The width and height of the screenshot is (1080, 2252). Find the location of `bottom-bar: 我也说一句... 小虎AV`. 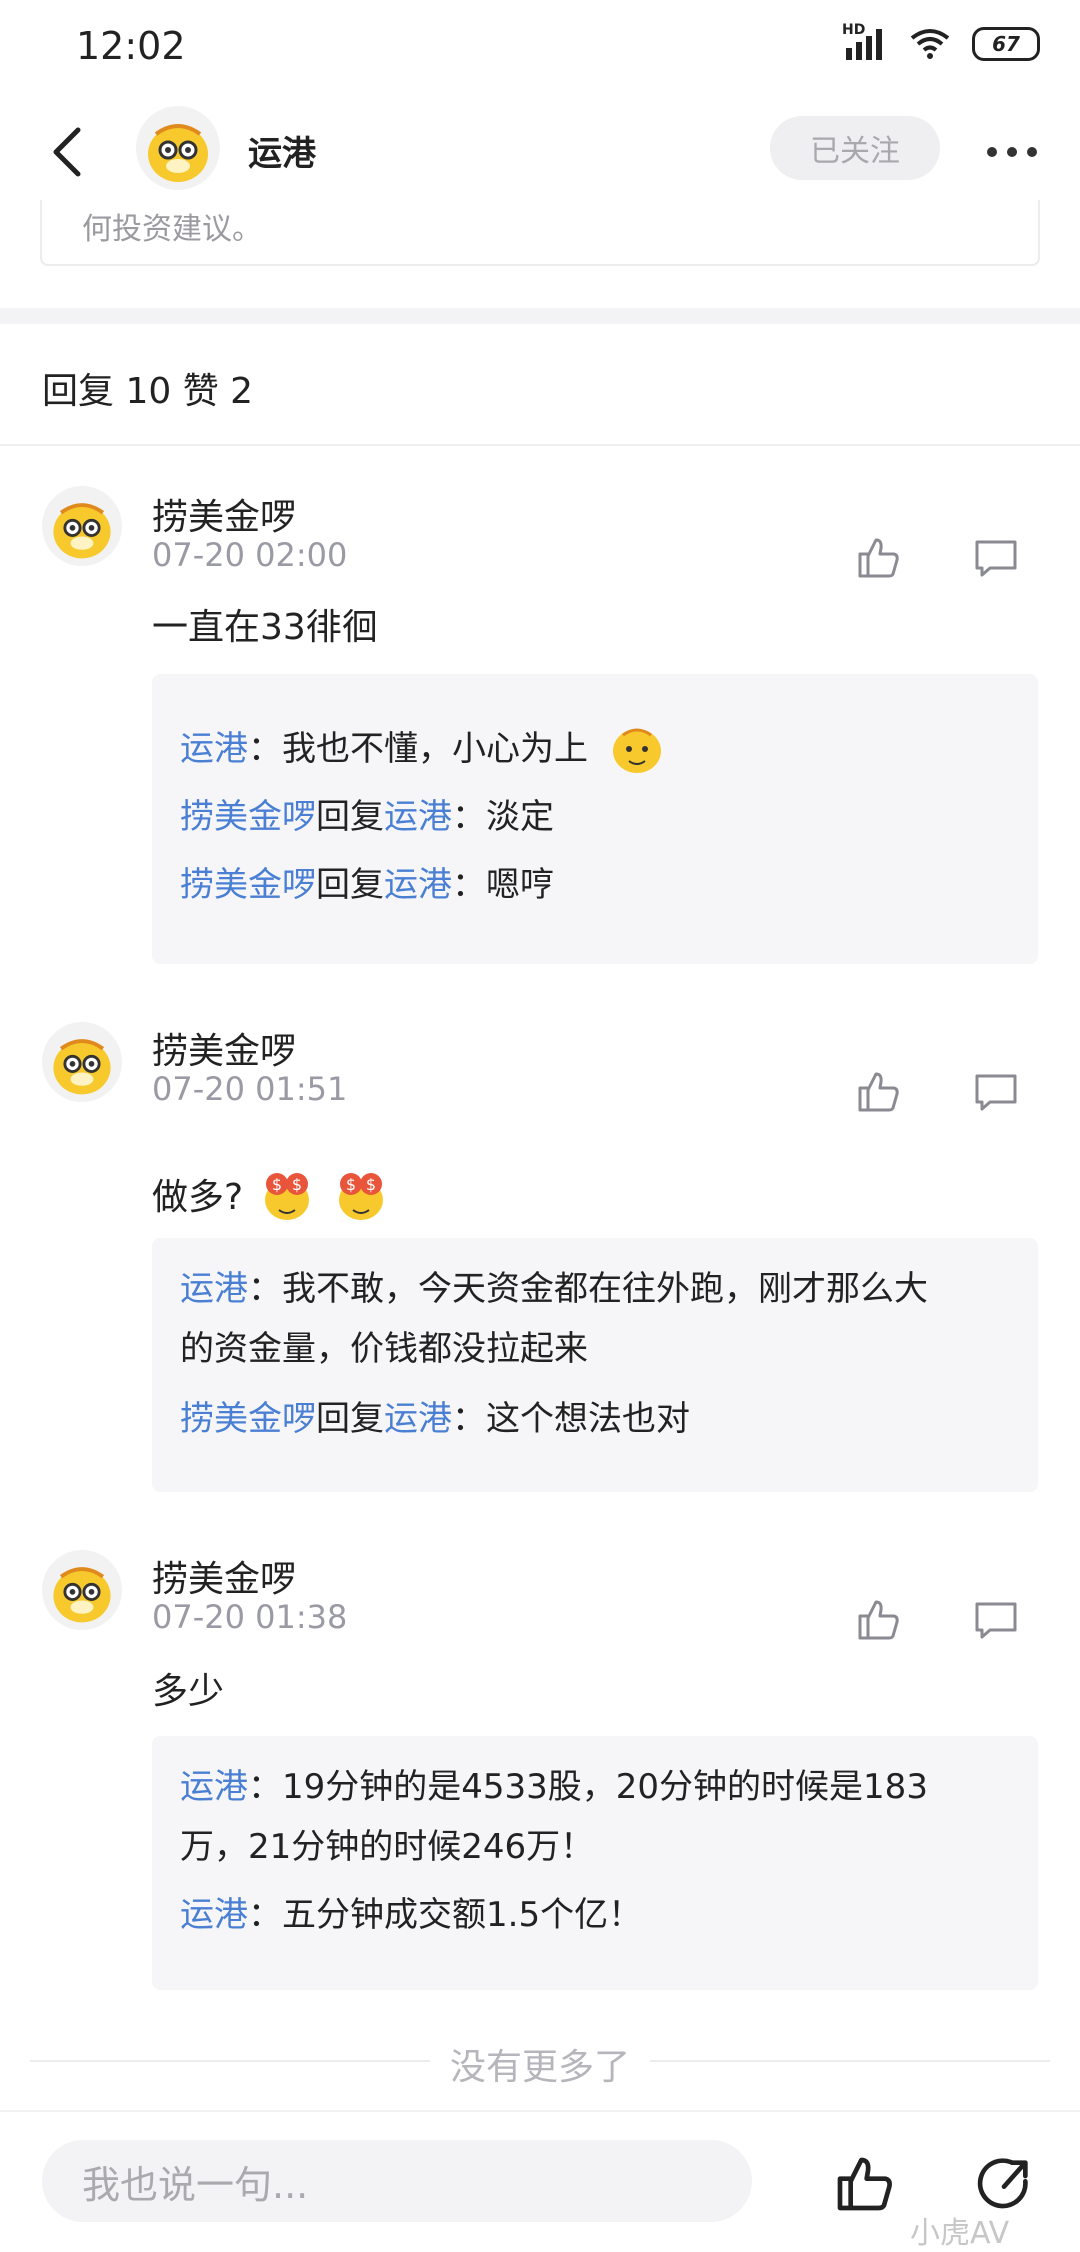

bottom-bar: 我也说一句... 小虎AV is located at coordinates (540, 2180).